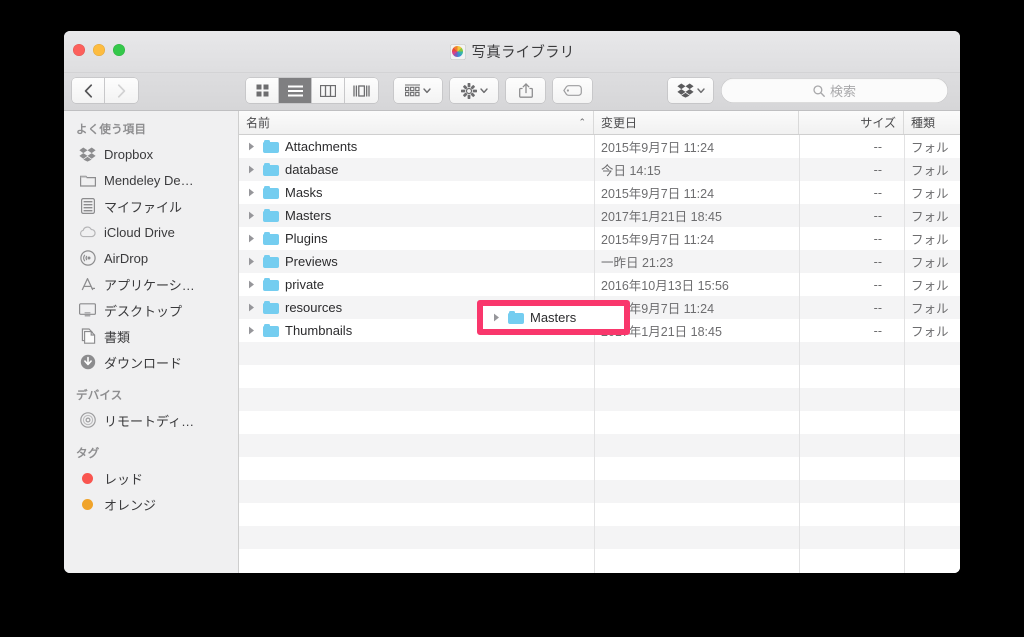 The height and width of the screenshot is (637, 1024). What do you see at coordinates (599, 284) in the screenshot?
I see `table-row: private 2016年10月13日 15:56 -- フォル` at bounding box center [599, 284].